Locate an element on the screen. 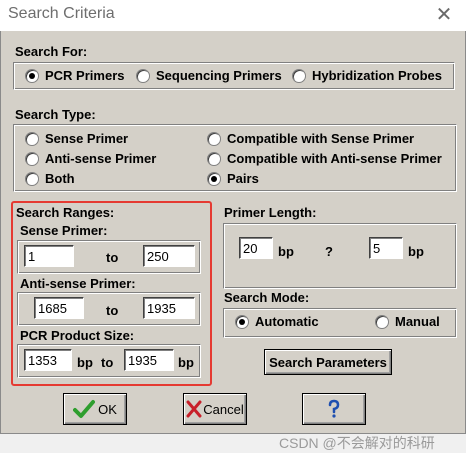  radio-compatible-sense: Compatible with Sense Primer is located at coordinates (310, 138).